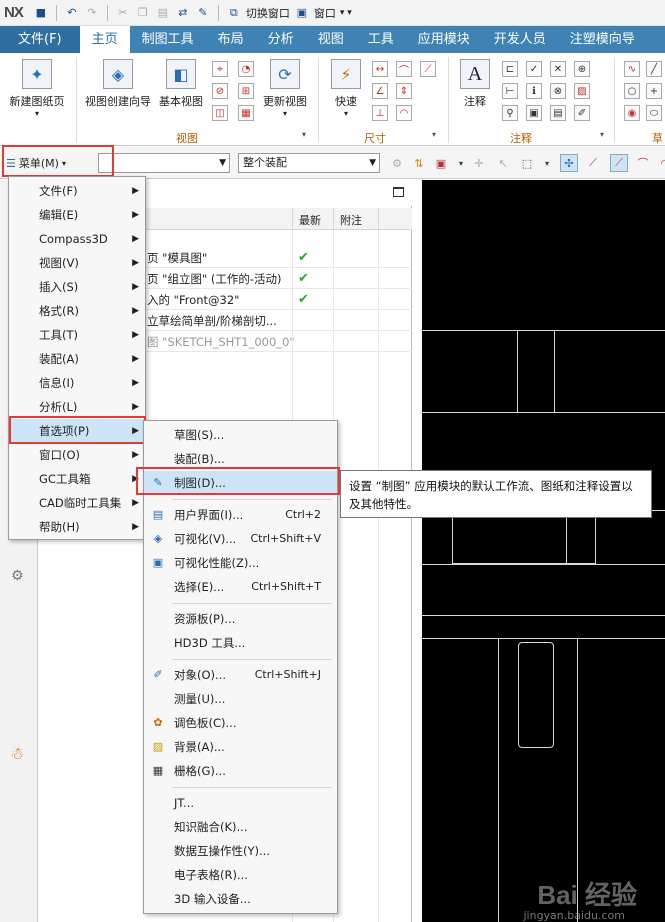  What do you see at coordinates (77, 503) in the screenshot?
I see `menu-item-cad-tools: CAD临时工具集 ▶` at bounding box center [77, 503].